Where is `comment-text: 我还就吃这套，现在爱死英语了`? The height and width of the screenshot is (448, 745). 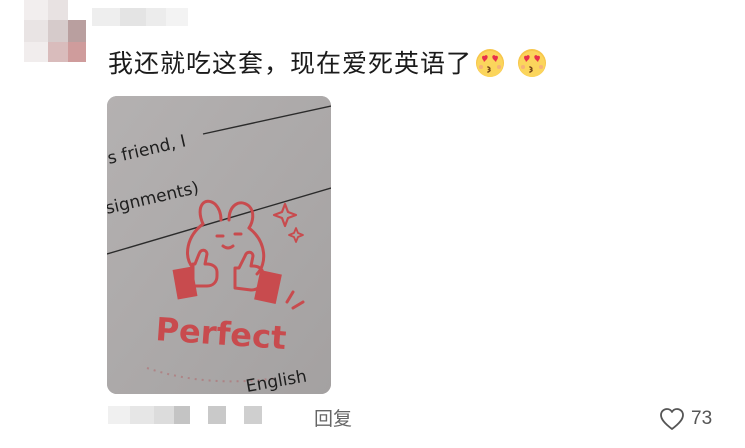
comment-text: 我还就吃这套，现在爱死英语了 is located at coordinates (328, 67).